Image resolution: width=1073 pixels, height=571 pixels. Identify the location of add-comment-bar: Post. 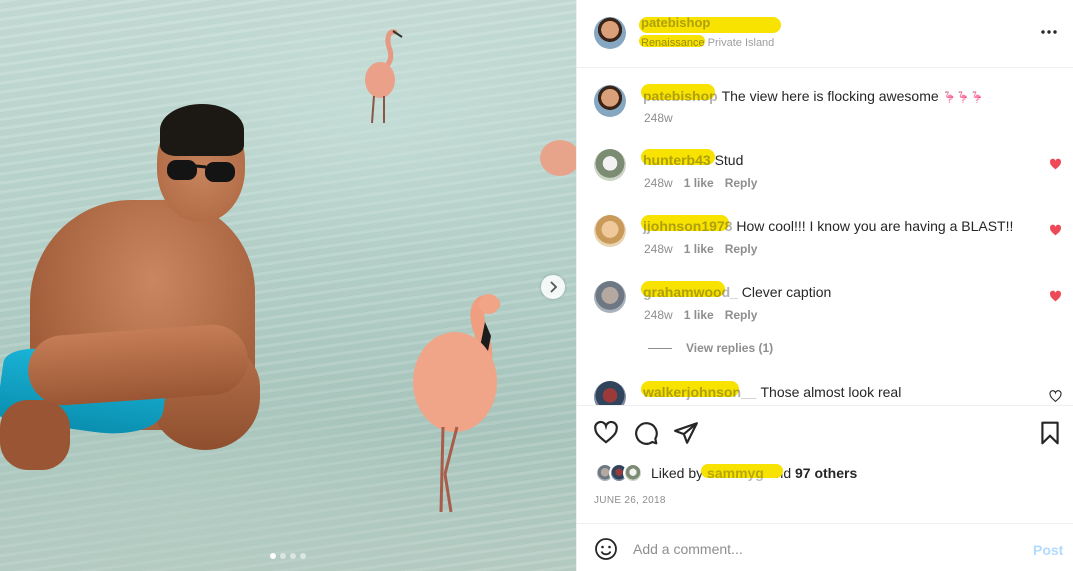
(825, 547).